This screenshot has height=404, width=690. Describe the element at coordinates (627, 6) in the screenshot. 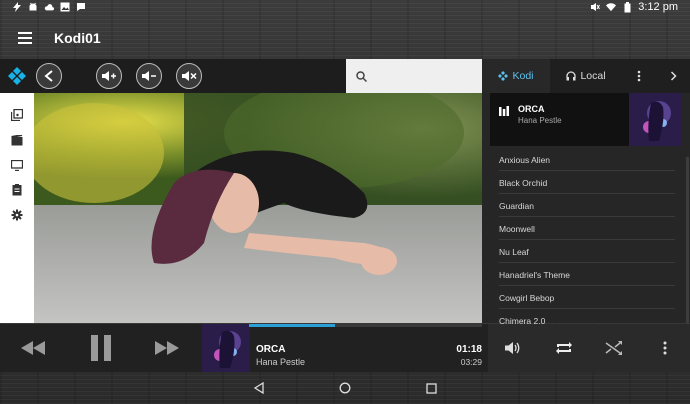

I see `battery-icon` at that location.